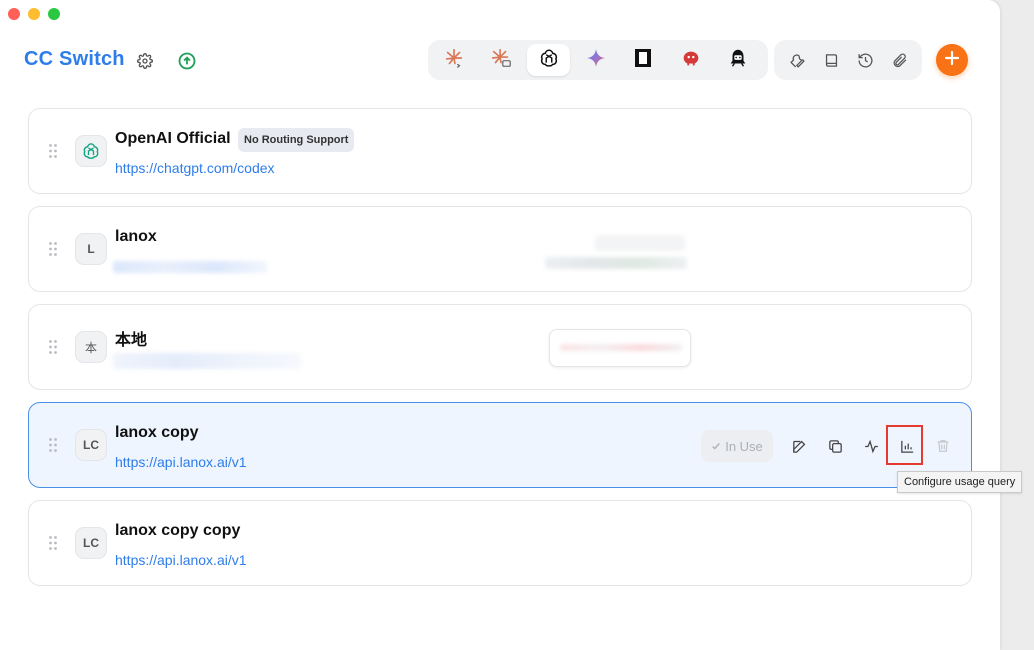 Image resolution: width=1034 pixels, height=650 pixels. I want to click on provider-url-link: https://chatgpt.com/codex, so click(195, 168).